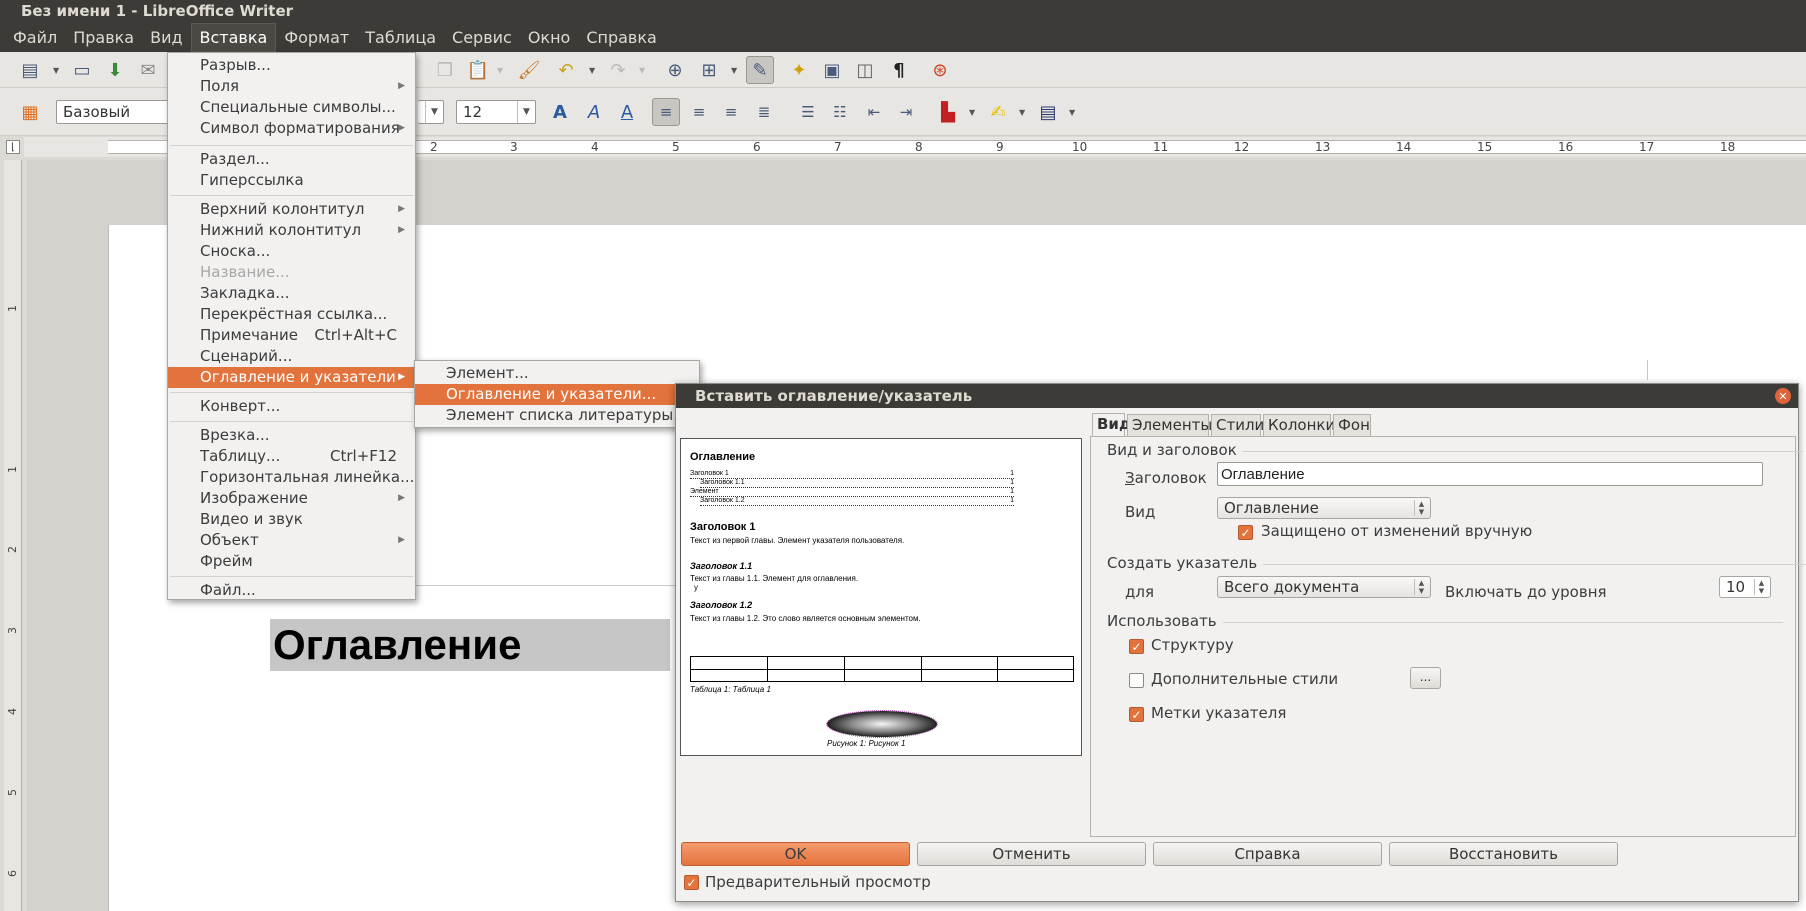 The width and height of the screenshot is (1806, 911). I want to click on tab-styles: Стили, so click(1237, 425).